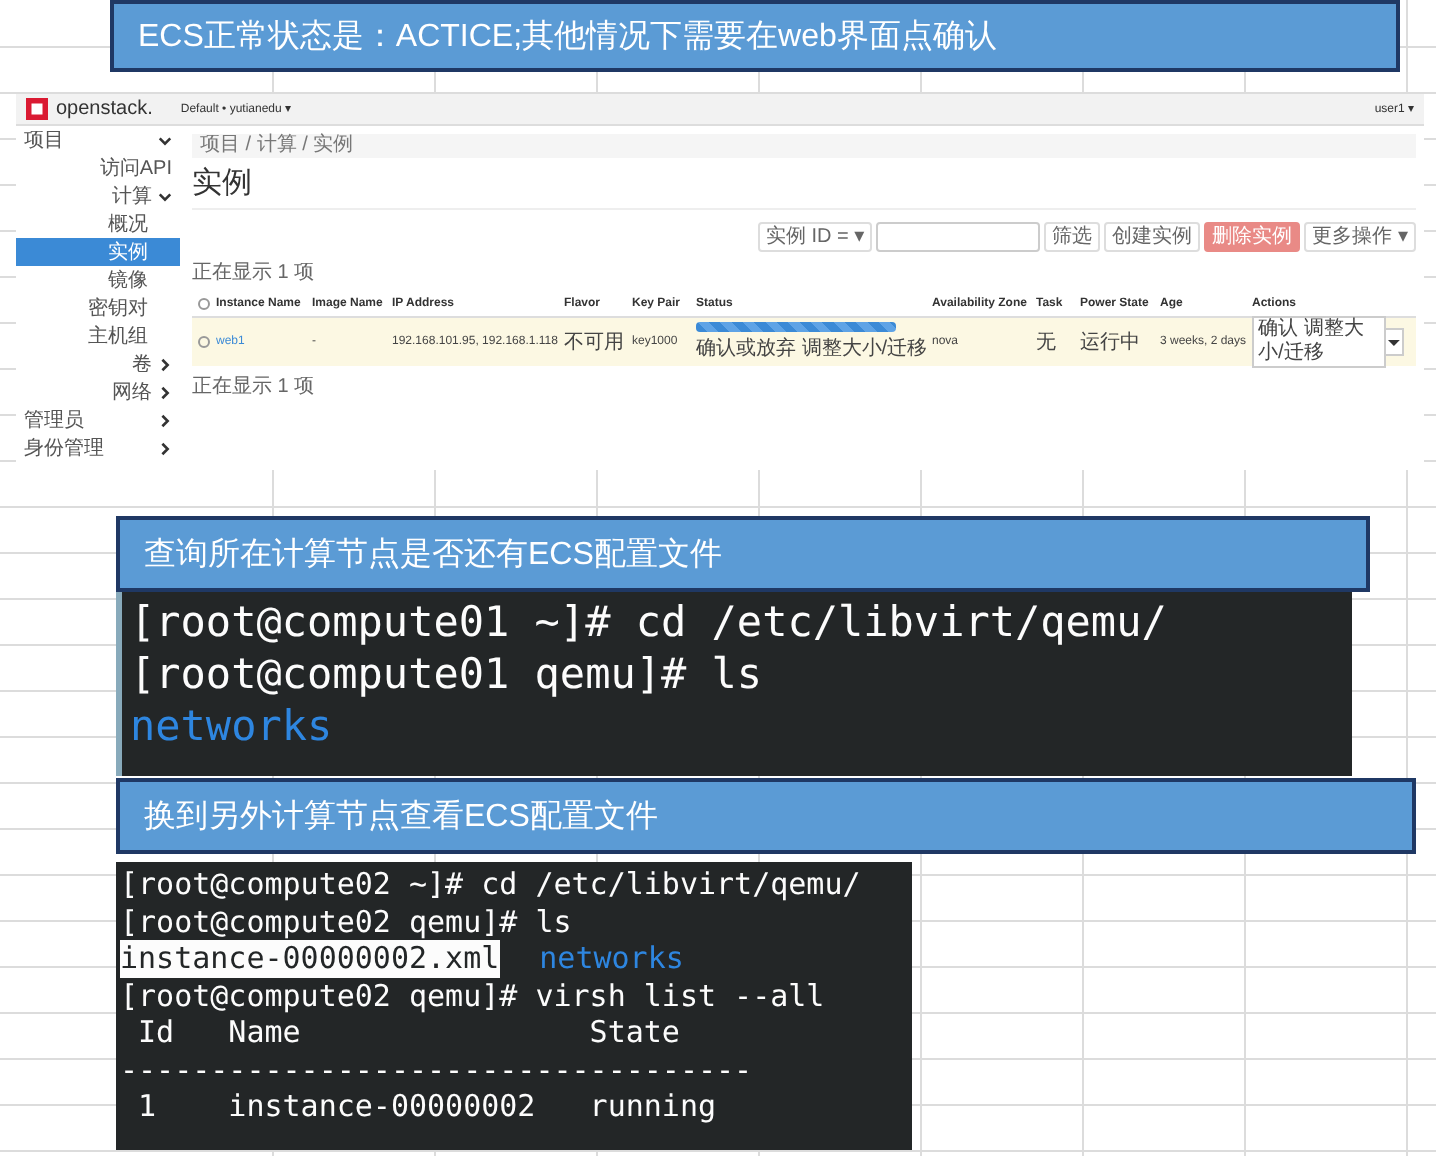 This screenshot has height=1156, width=1436. Describe the element at coordinates (310, 958) in the screenshot. I see `file-name: instance-00000002.xml` at that location.